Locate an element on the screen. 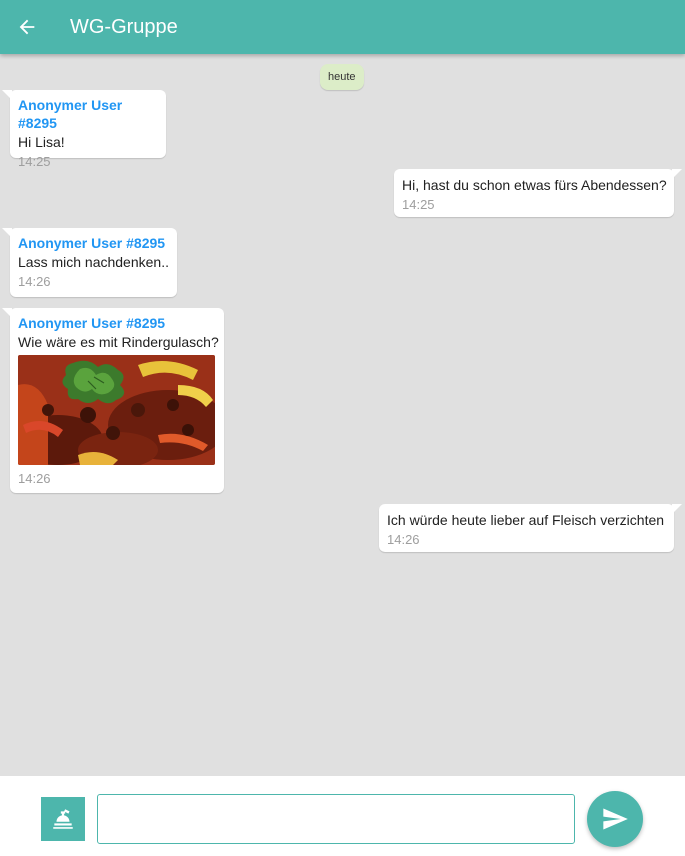  message-text: Lass mich nachdenken.. is located at coordinates (93, 262).